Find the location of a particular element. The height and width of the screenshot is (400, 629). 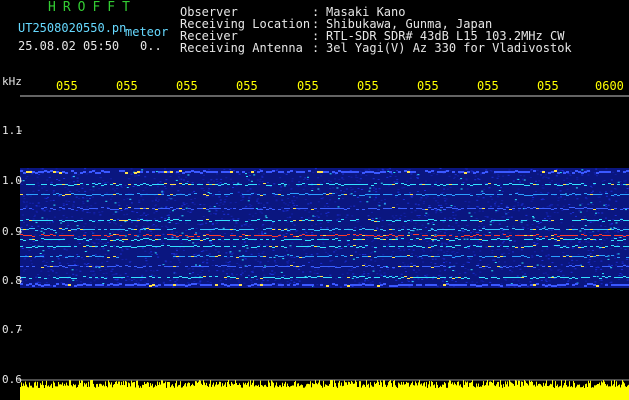

antenna-value: 3el Yagi(V) Az 330 for Vladivostok is located at coordinates (449, 48).